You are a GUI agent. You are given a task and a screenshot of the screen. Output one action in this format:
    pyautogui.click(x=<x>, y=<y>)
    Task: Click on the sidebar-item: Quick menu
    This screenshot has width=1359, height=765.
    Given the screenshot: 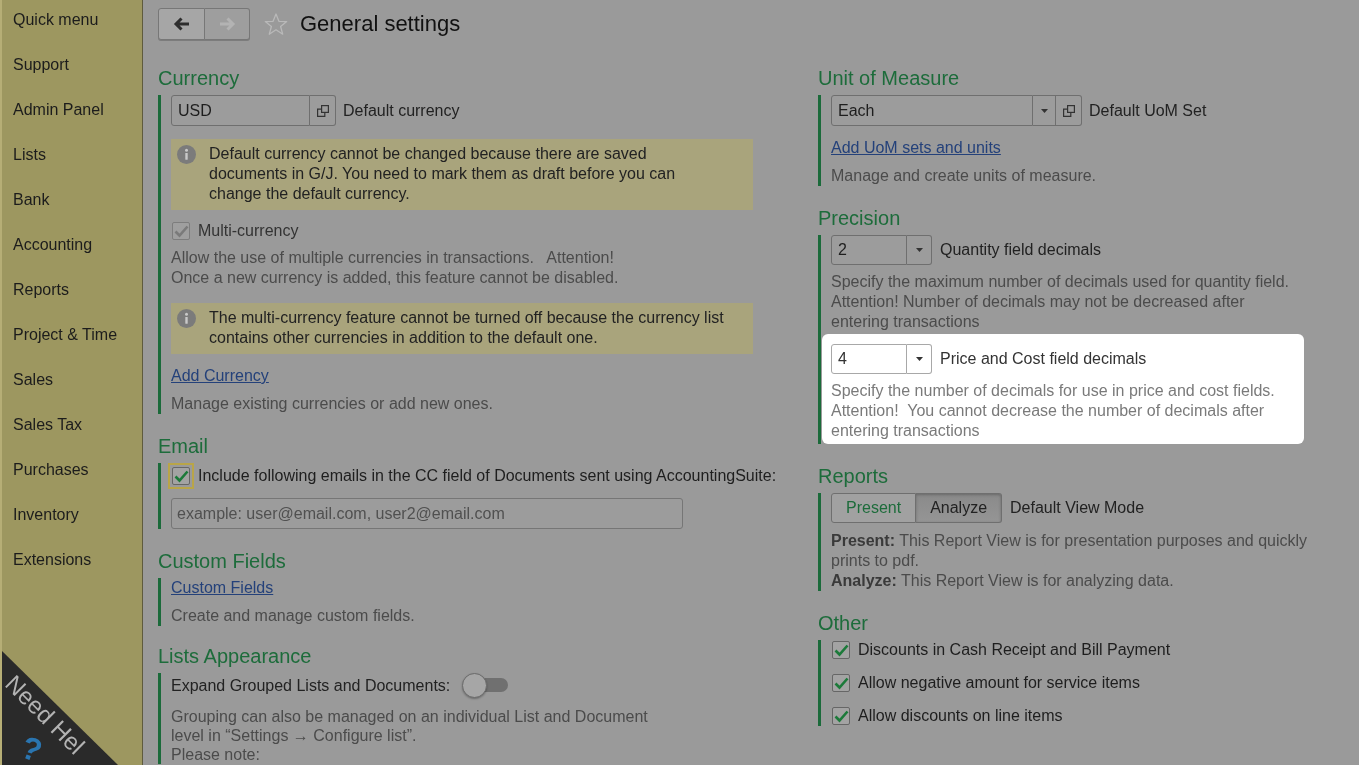 What is the action you would take?
    pyautogui.click(x=72, y=22)
    